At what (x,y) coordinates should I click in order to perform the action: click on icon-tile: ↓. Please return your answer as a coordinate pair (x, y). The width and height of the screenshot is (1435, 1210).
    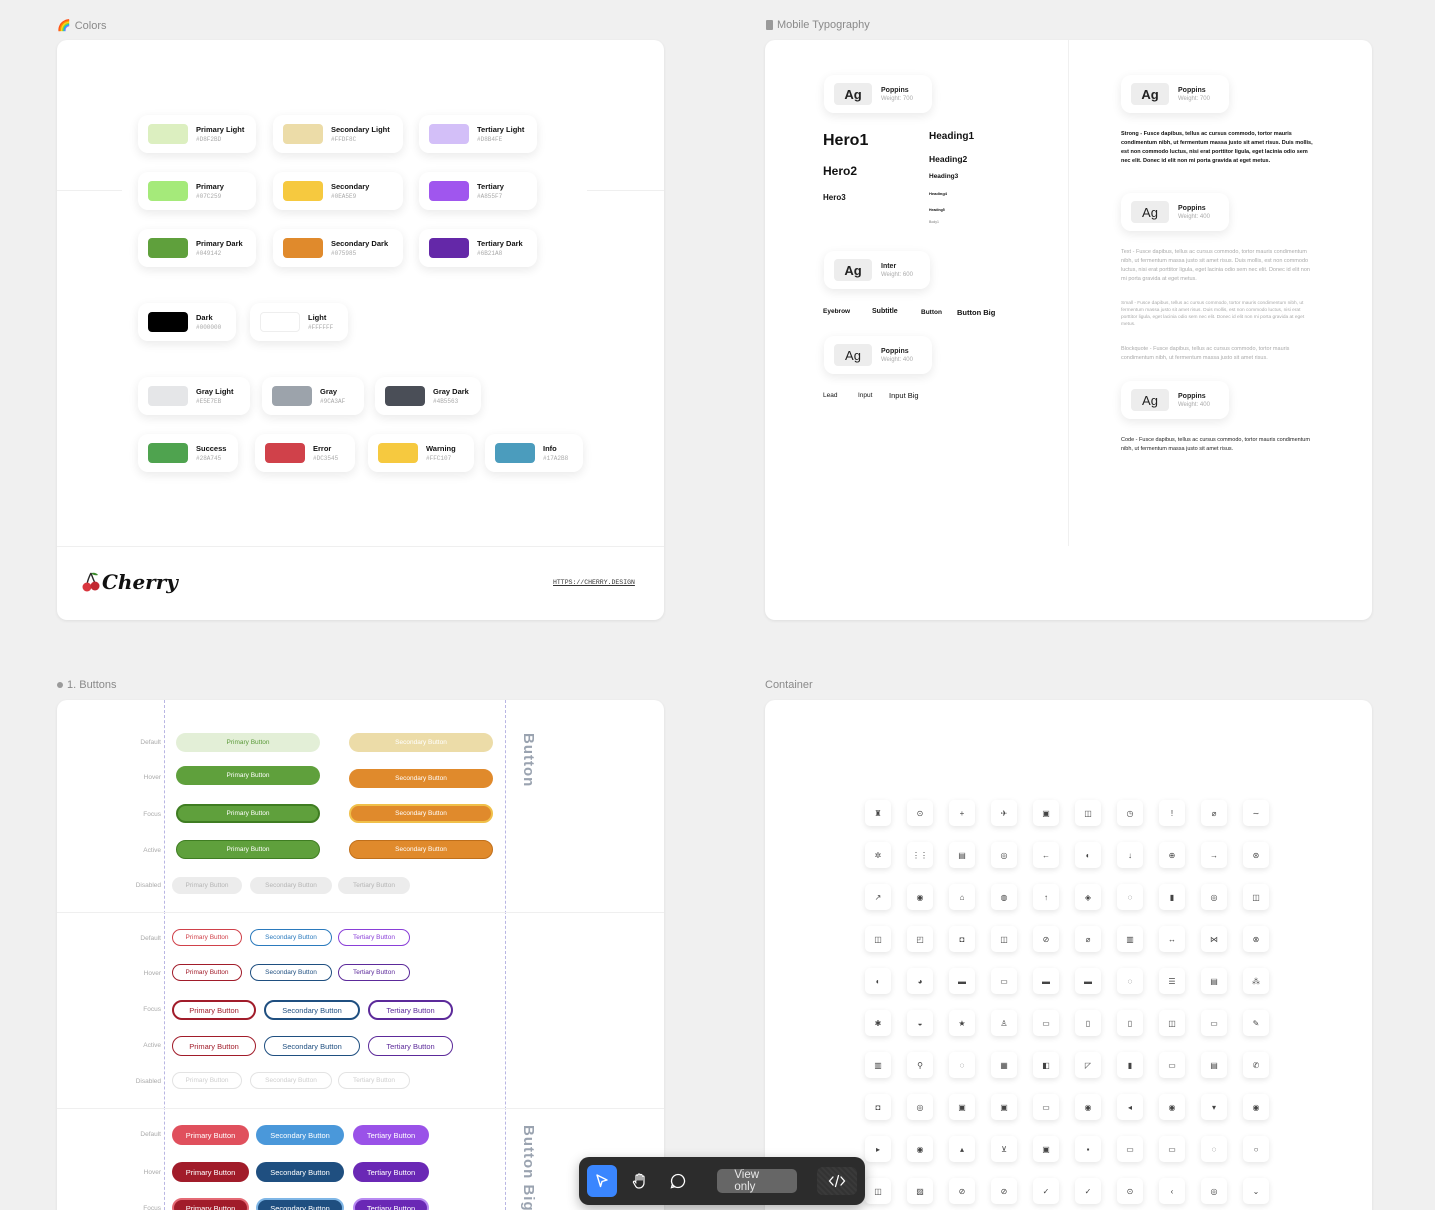
    Looking at the image, I should click on (1130, 855).